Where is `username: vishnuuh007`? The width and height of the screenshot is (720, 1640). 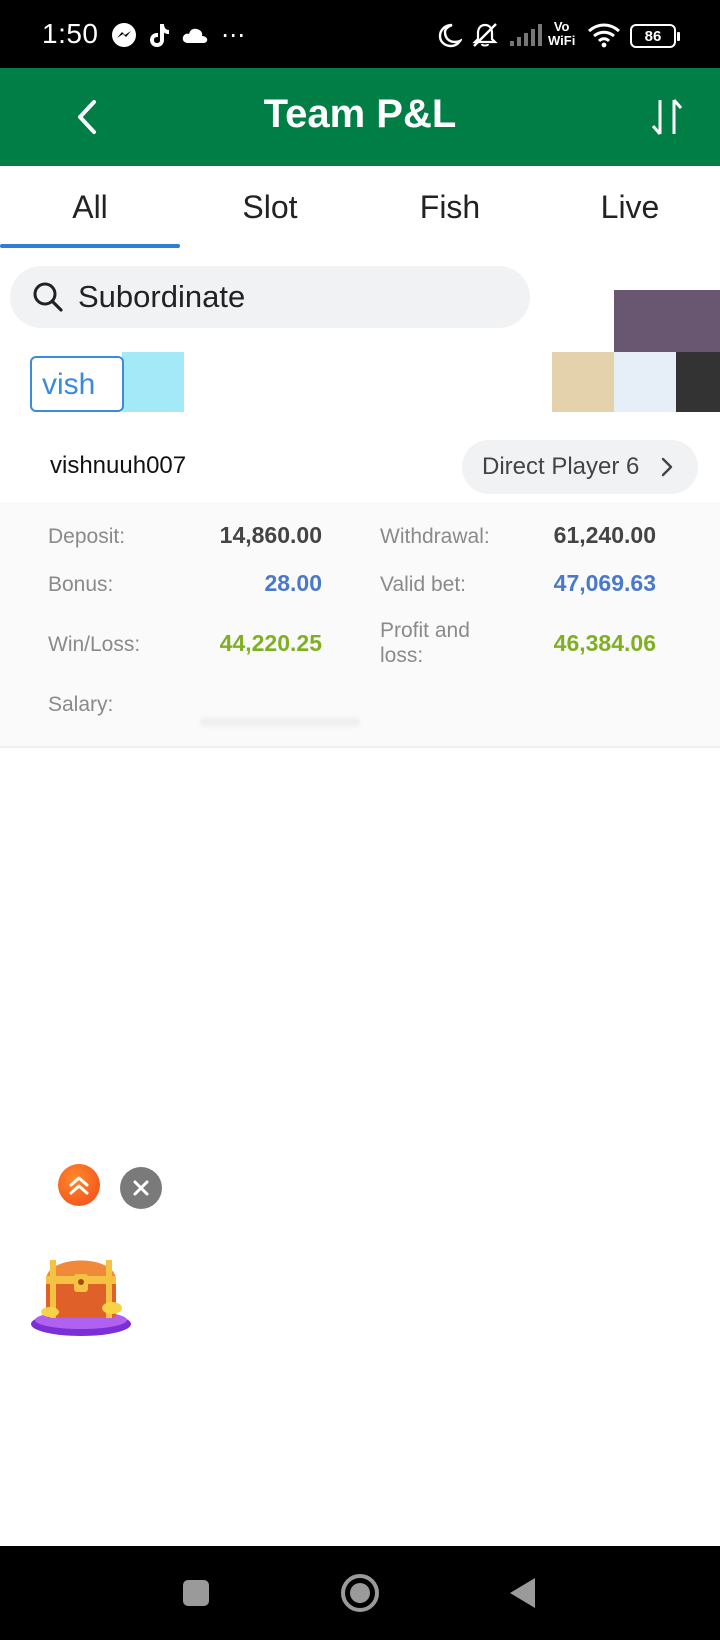 username: vishnuuh007 is located at coordinates (118, 465).